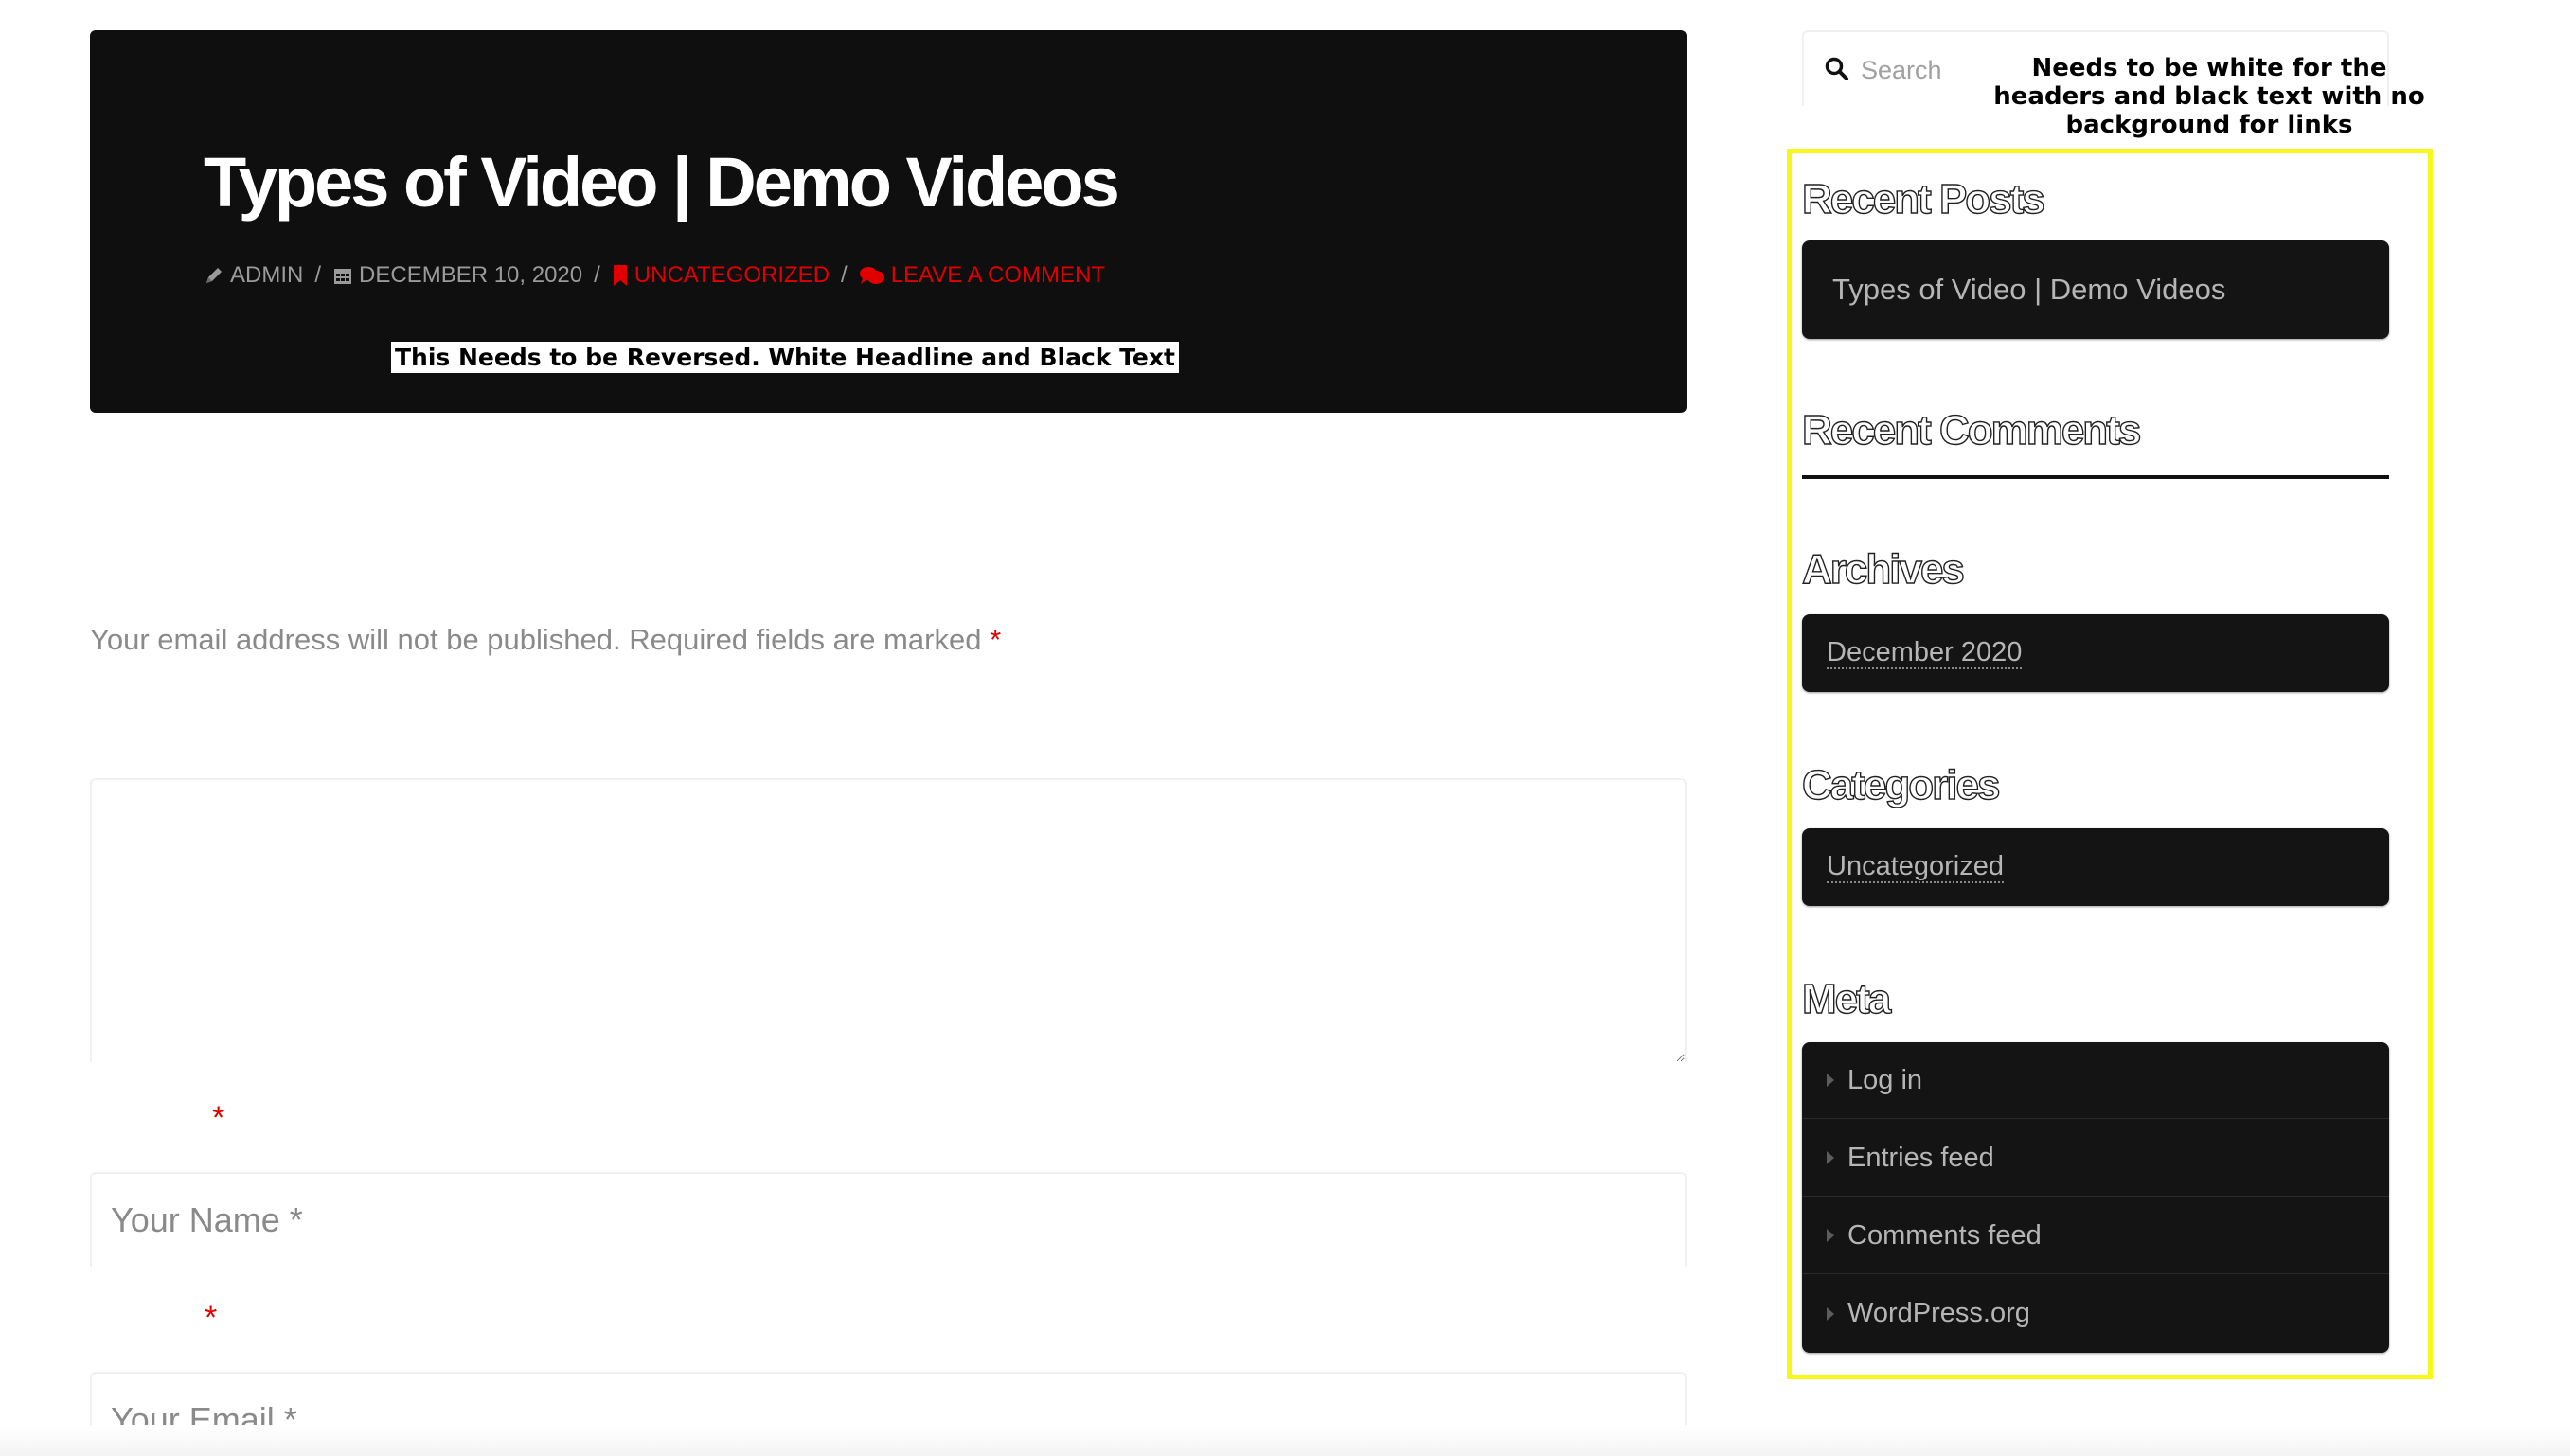 The image size is (2570, 1456). I want to click on meta-item-label: Comments feed, so click(1944, 1235).